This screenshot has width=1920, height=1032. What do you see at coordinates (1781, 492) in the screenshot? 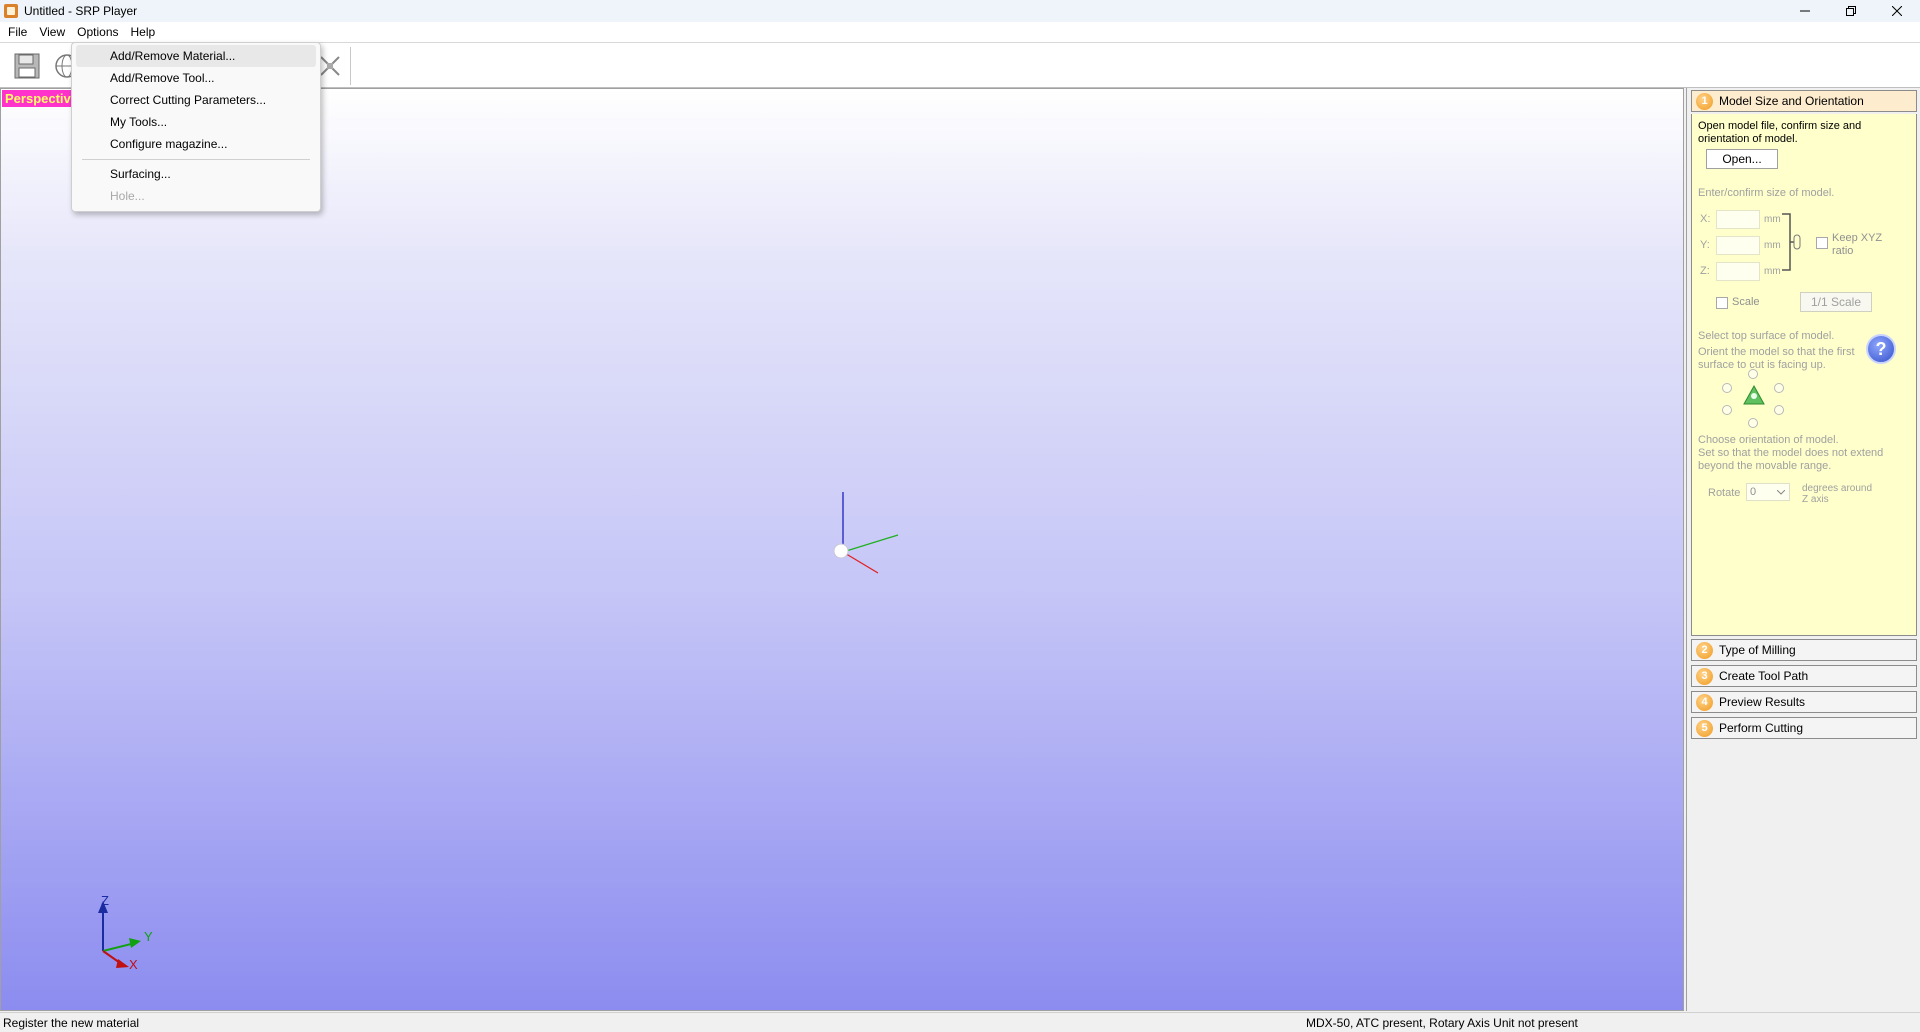
I see `chevron-down-icon` at bounding box center [1781, 492].